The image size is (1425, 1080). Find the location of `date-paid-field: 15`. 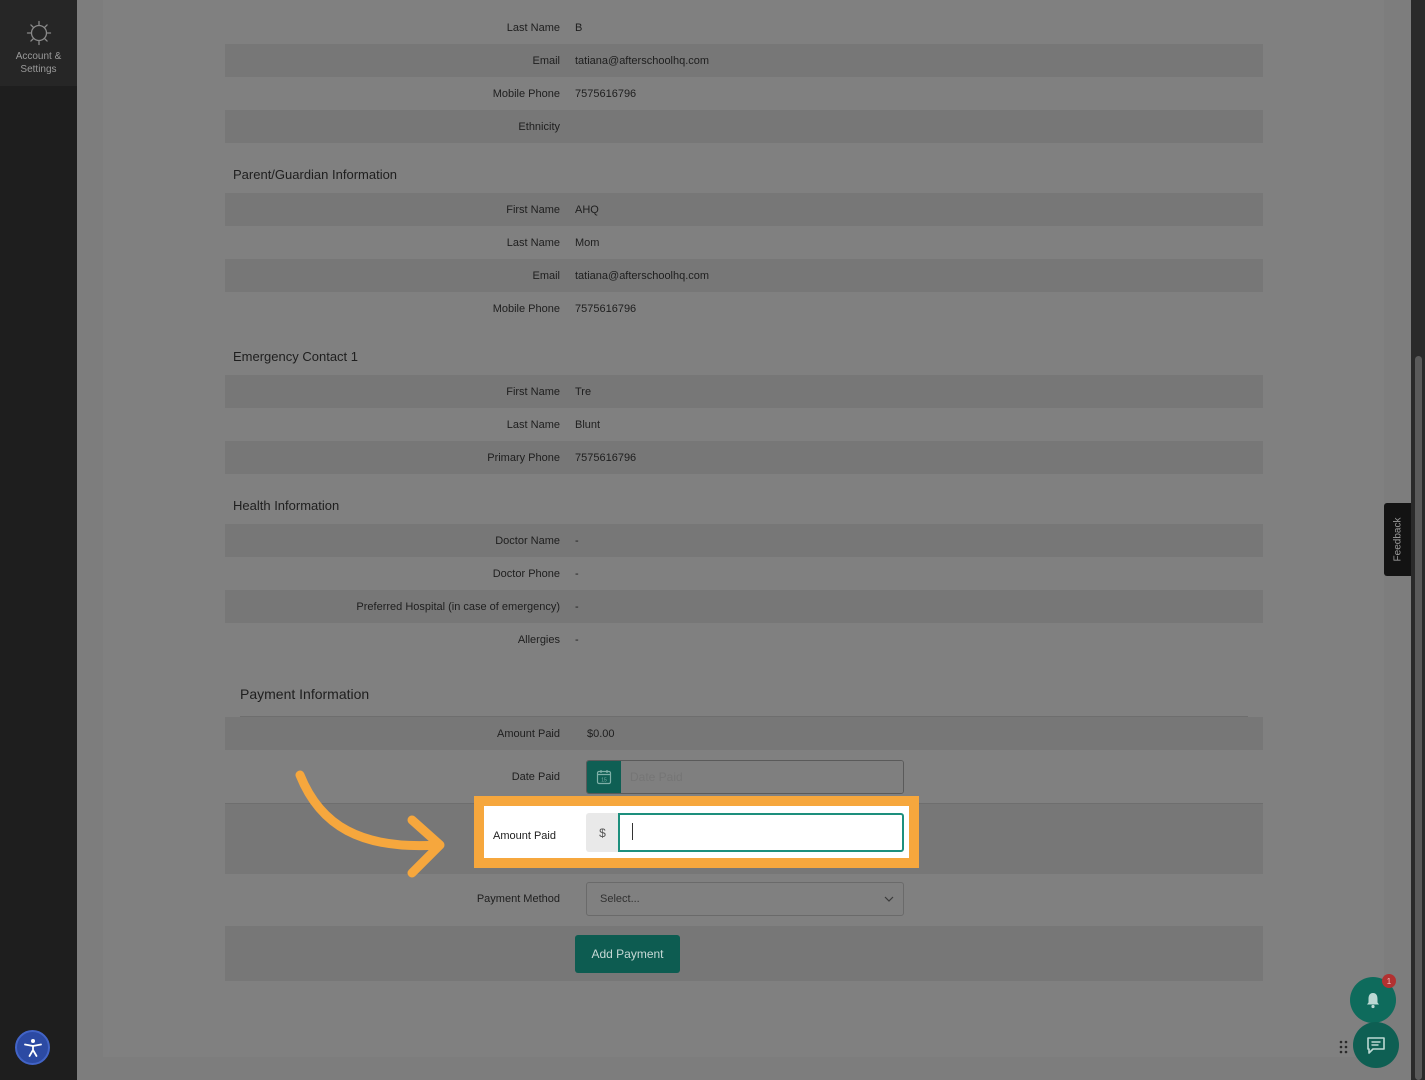

date-paid-field: 15 is located at coordinates (745, 777).